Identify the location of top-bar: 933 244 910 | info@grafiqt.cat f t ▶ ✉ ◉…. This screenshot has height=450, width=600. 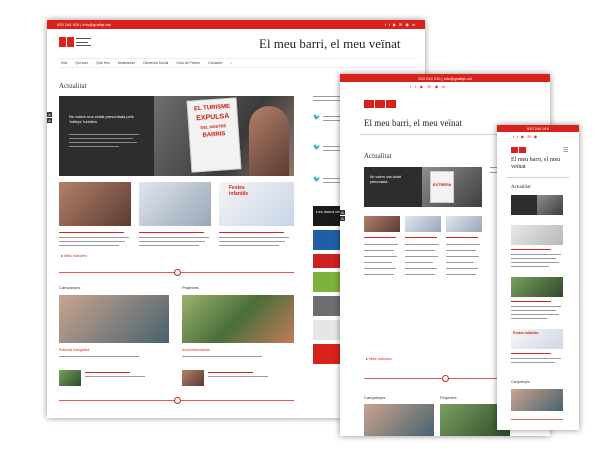
(236, 24).